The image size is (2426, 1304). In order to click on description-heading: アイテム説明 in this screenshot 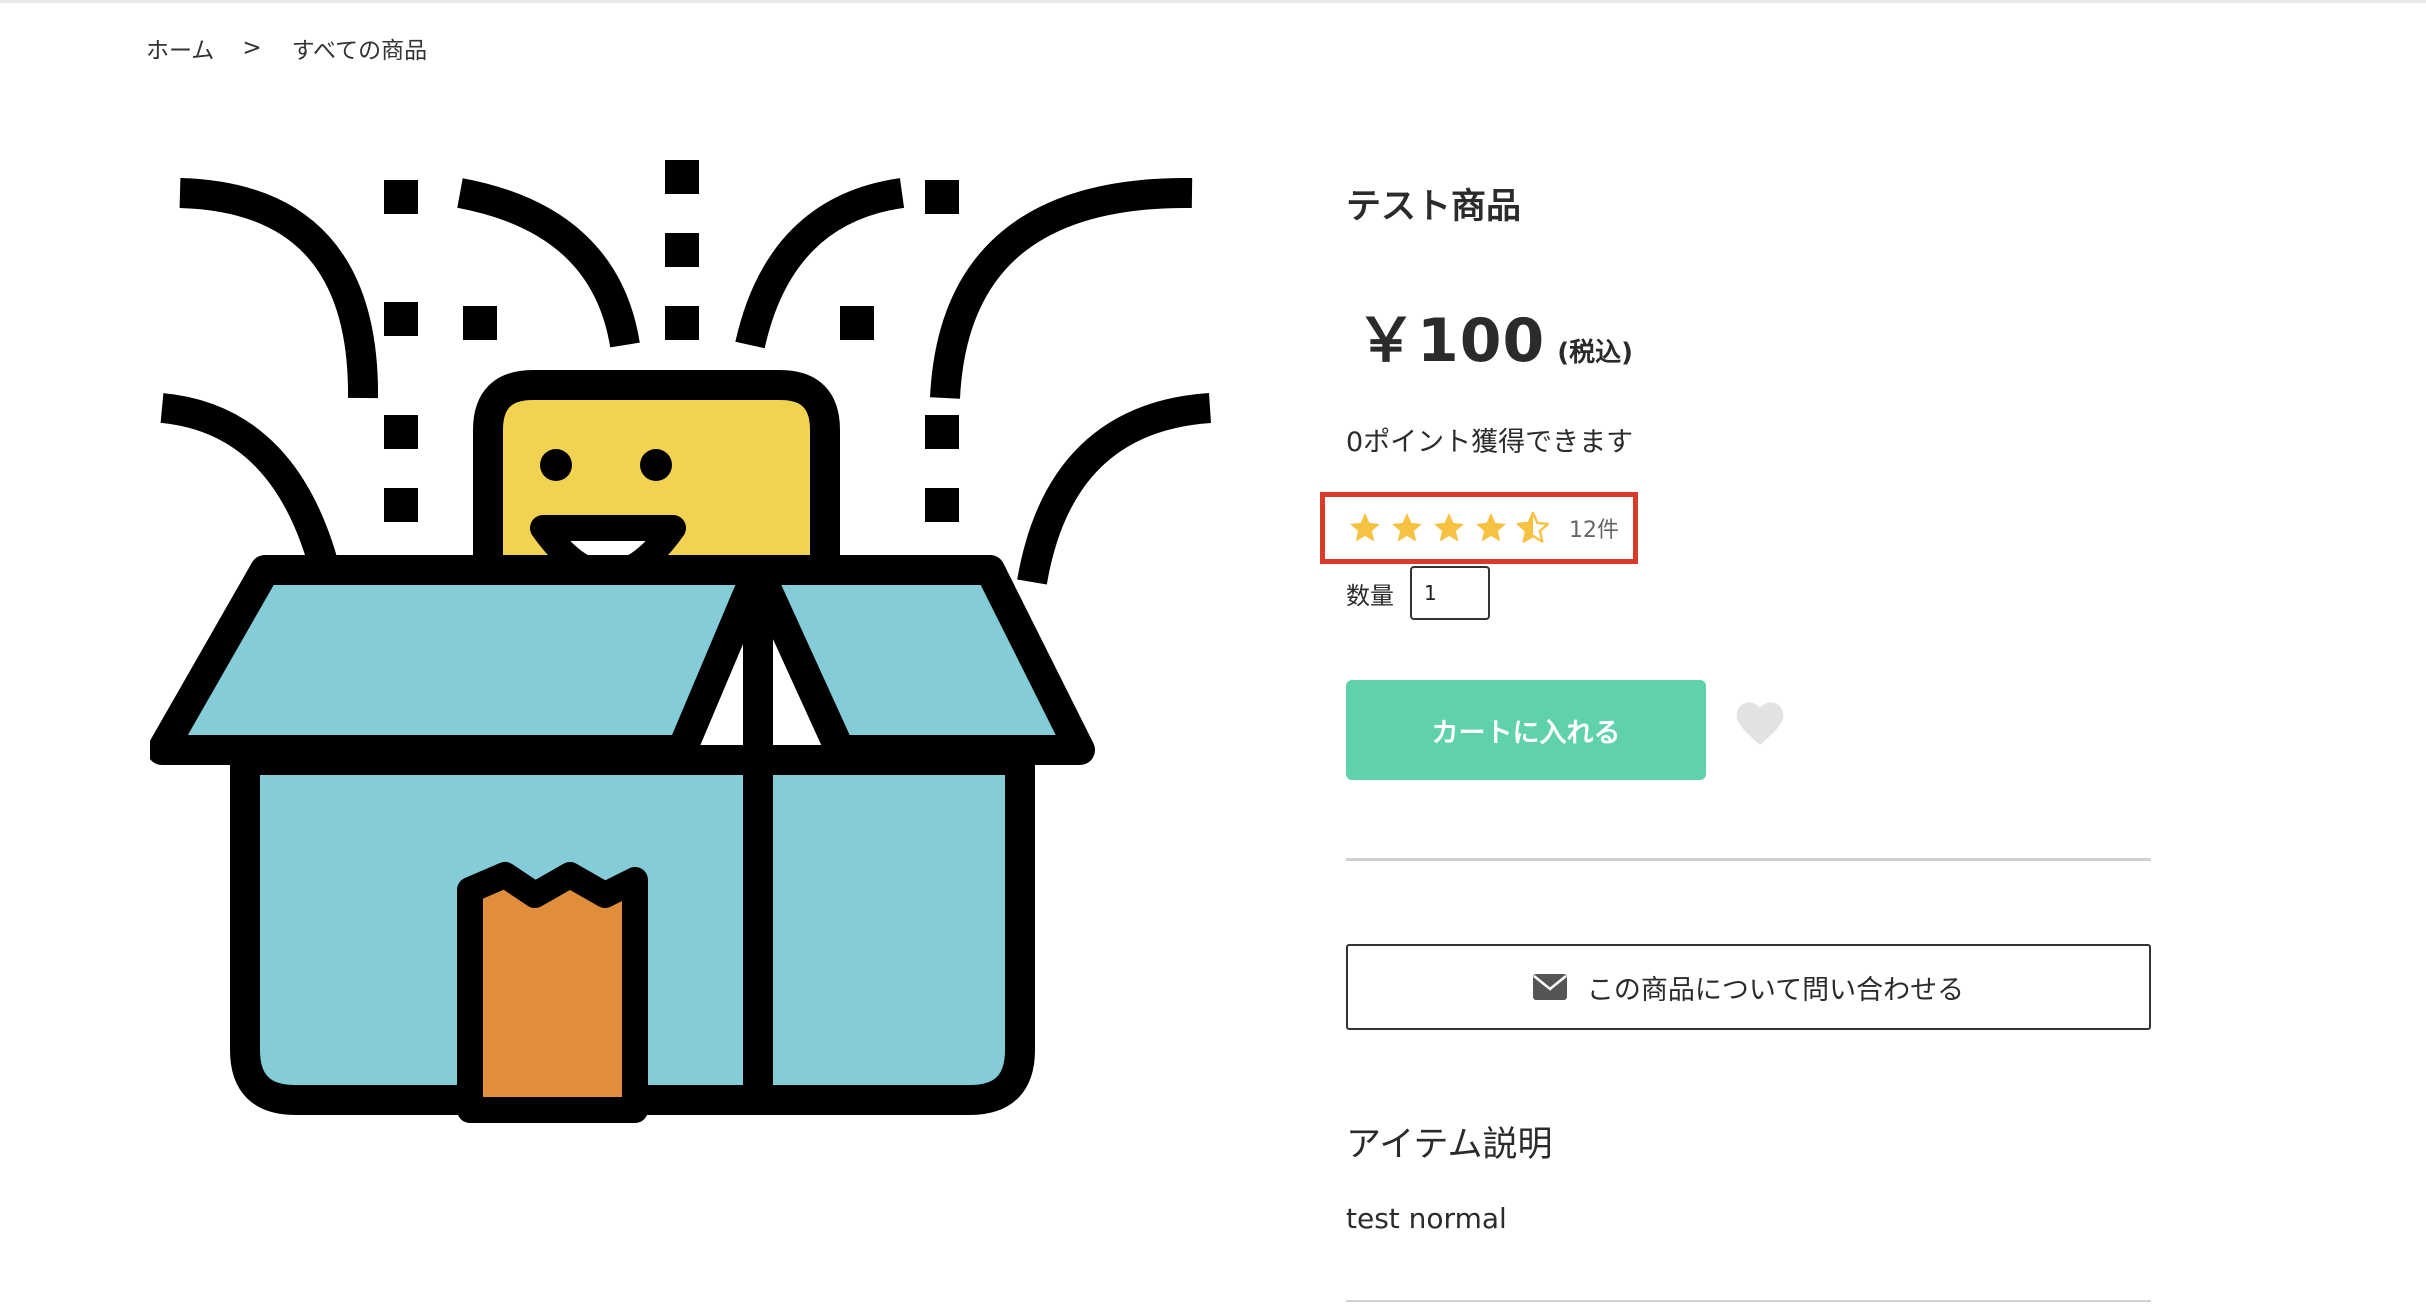, I will do `click(1449, 1145)`.